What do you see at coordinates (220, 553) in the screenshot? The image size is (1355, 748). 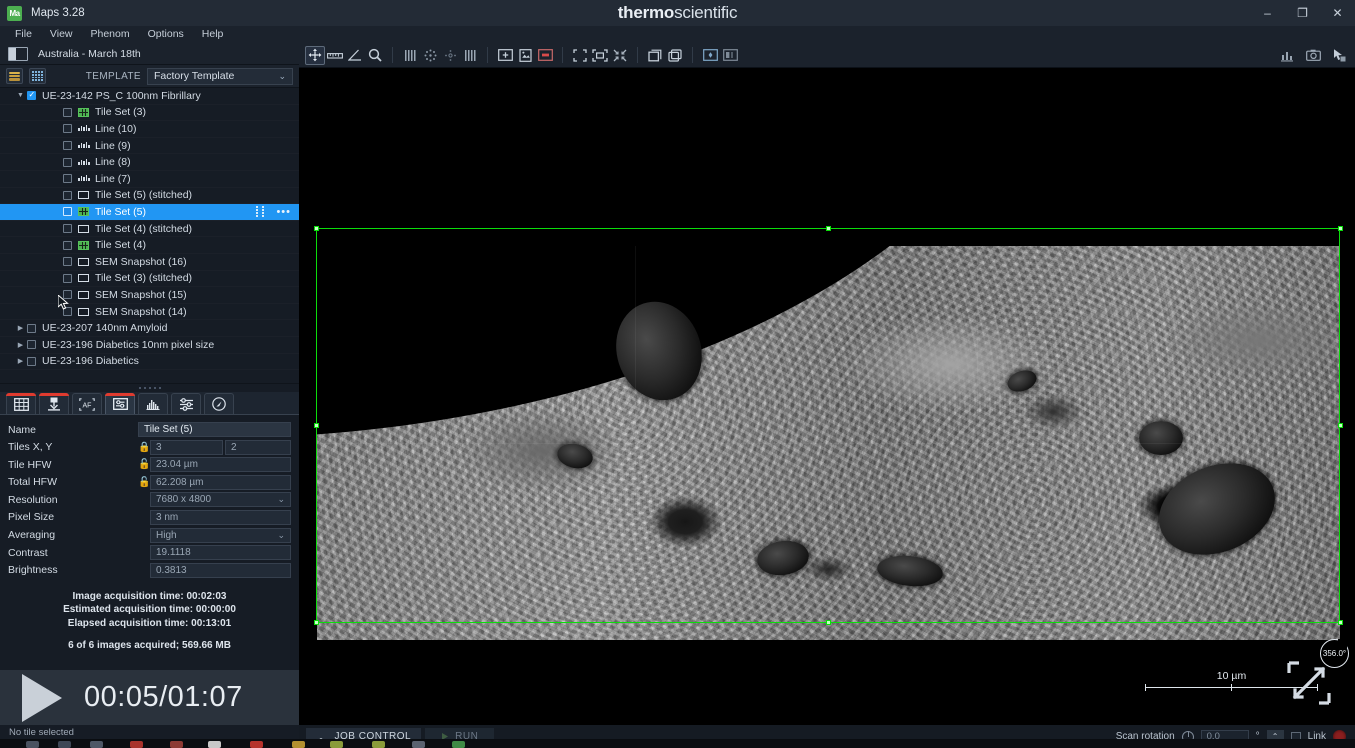 I see `contrast-input: 19.1118` at bounding box center [220, 553].